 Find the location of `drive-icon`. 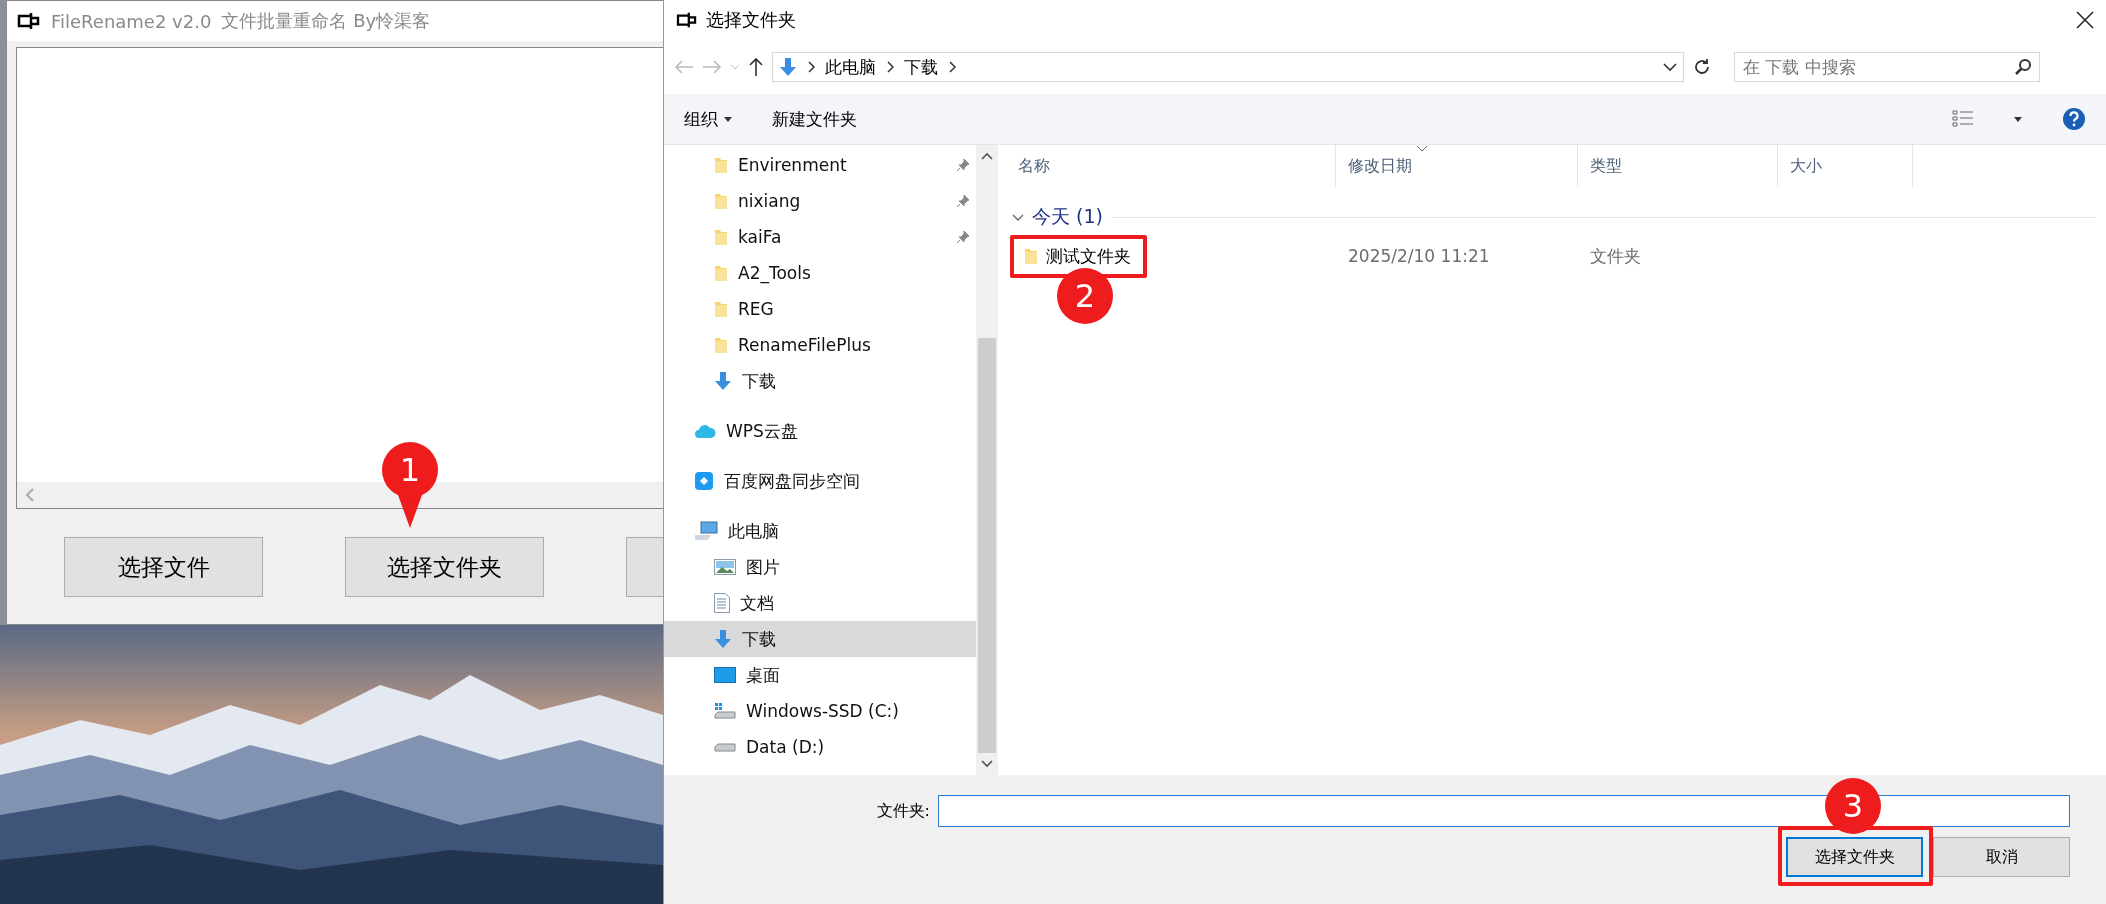

drive-icon is located at coordinates (725, 747).